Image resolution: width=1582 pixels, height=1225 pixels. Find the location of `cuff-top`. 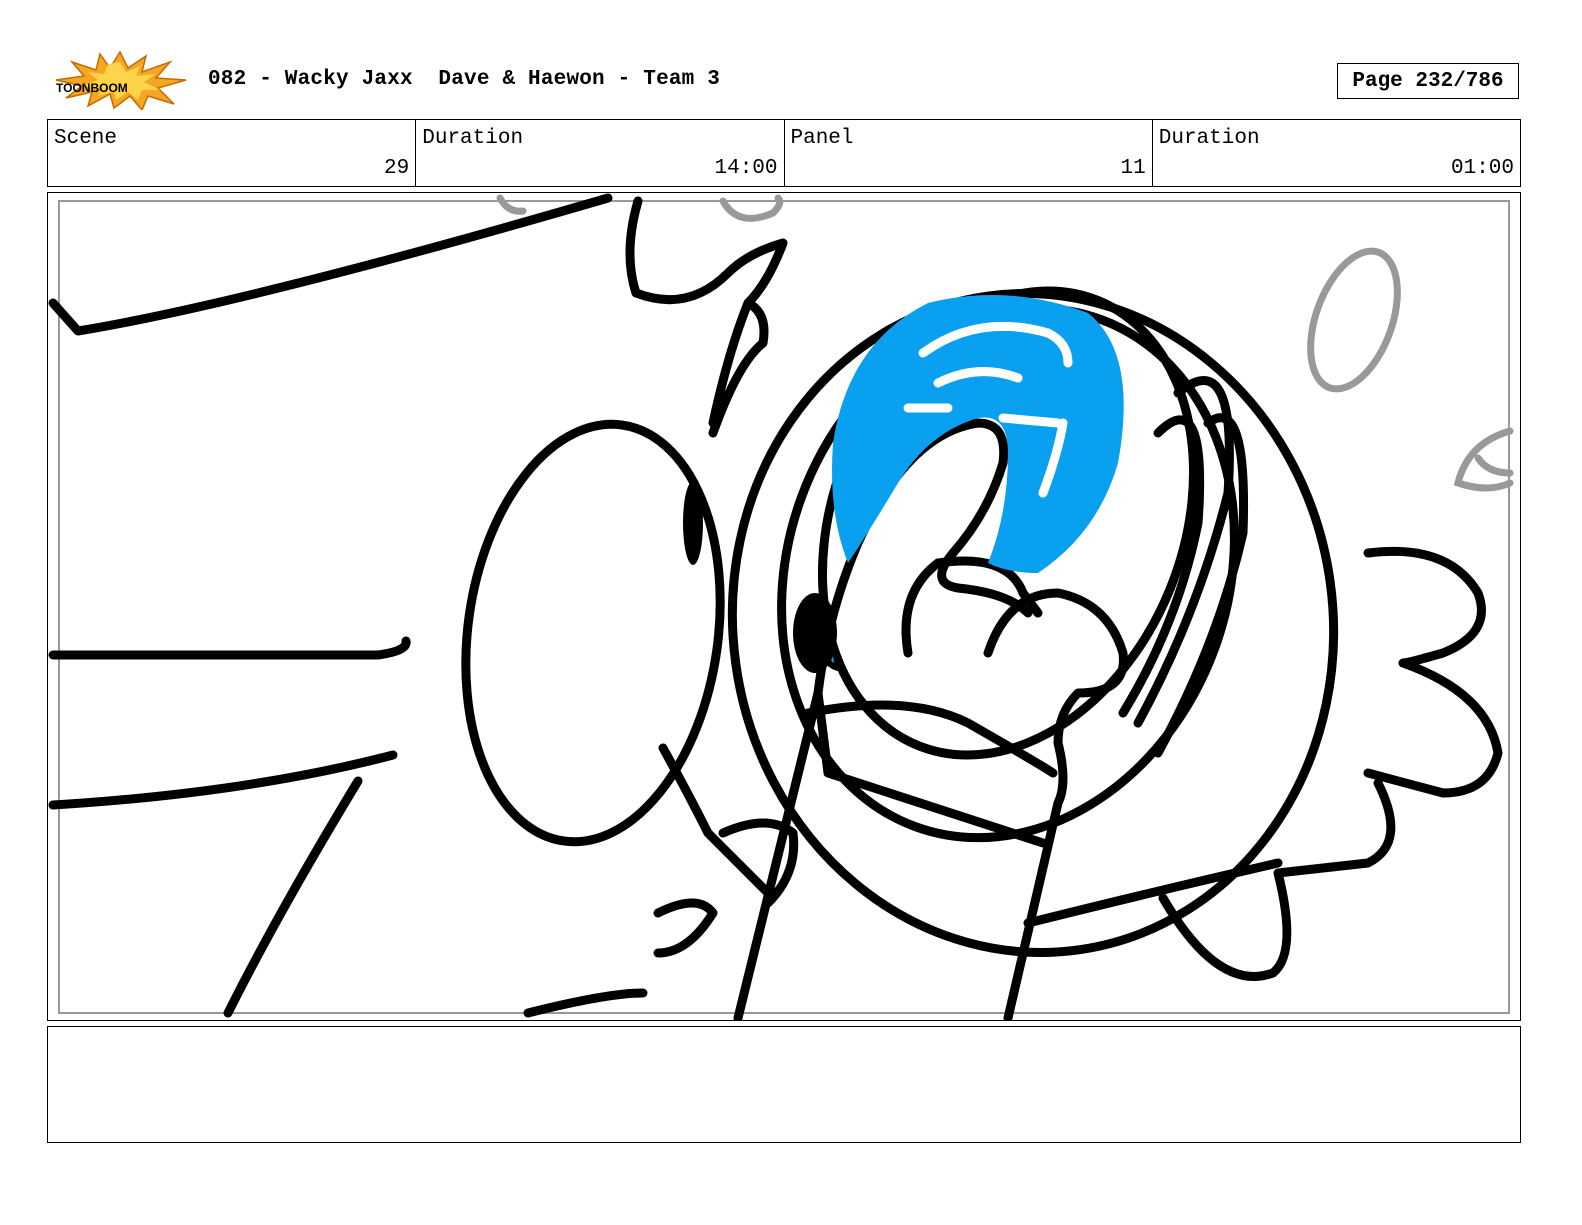

cuff-top is located at coordinates (930, 739).